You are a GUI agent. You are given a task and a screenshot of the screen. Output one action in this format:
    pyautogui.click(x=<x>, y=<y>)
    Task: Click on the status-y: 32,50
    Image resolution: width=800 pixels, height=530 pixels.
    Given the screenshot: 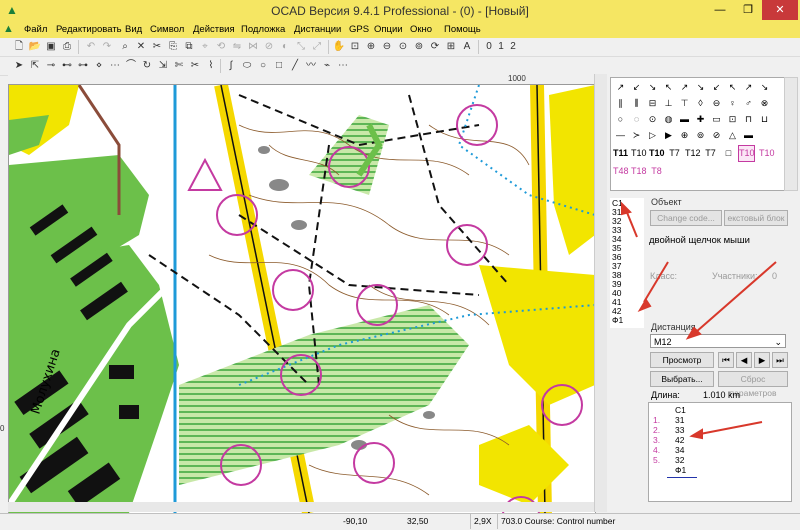 What is the action you would take?
    pyautogui.click(x=418, y=521)
    